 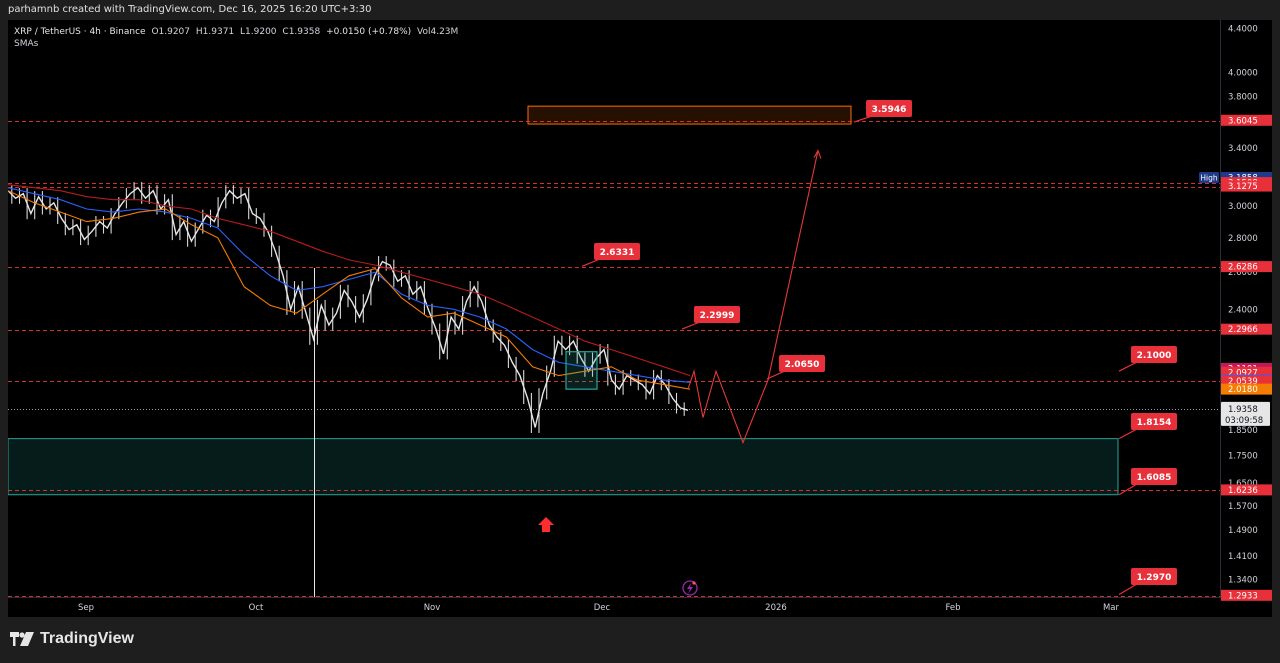 I want to click on consolidation-box, so click(x=581, y=370).